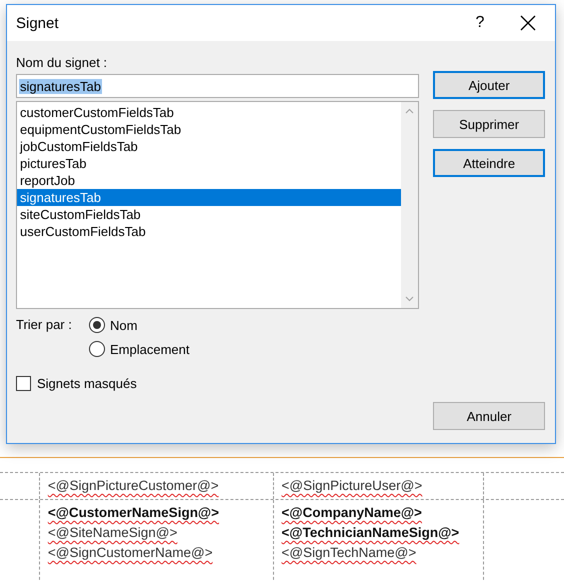 This screenshot has width=564, height=581. Describe the element at coordinates (209, 129) in the screenshot. I see `bookmark-item: equipmentCustomFieldsTab` at that location.